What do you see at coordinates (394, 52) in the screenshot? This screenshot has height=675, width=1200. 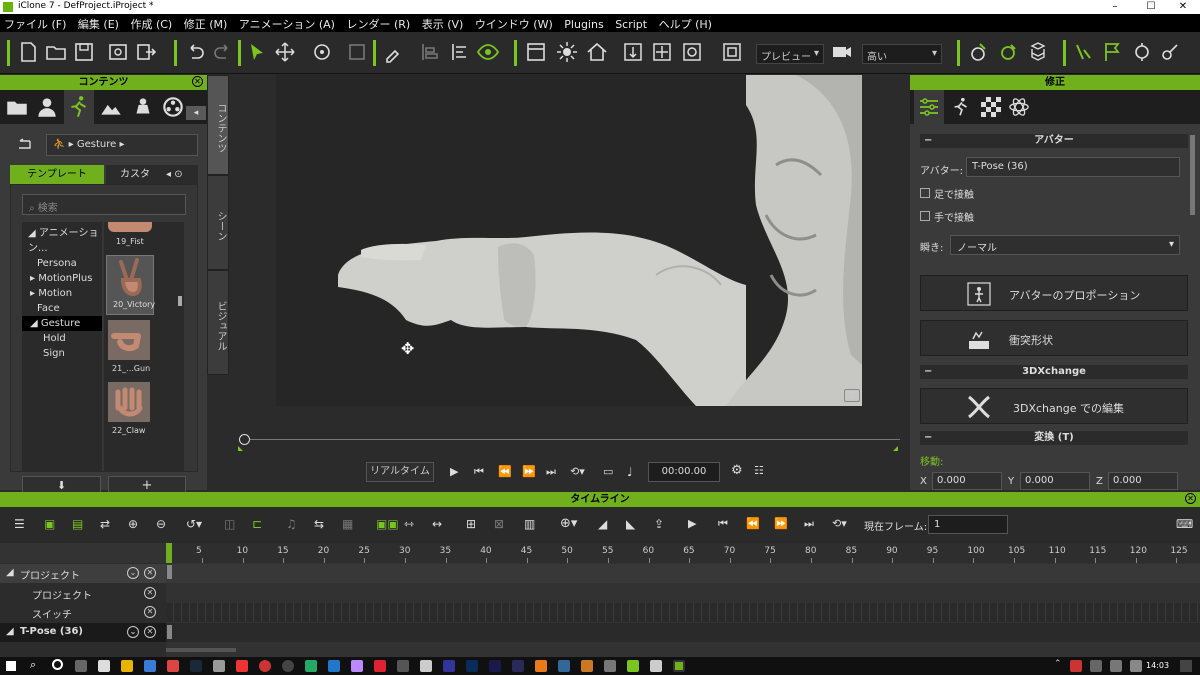 I see `pick-parent-icon` at bounding box center [394, 52].